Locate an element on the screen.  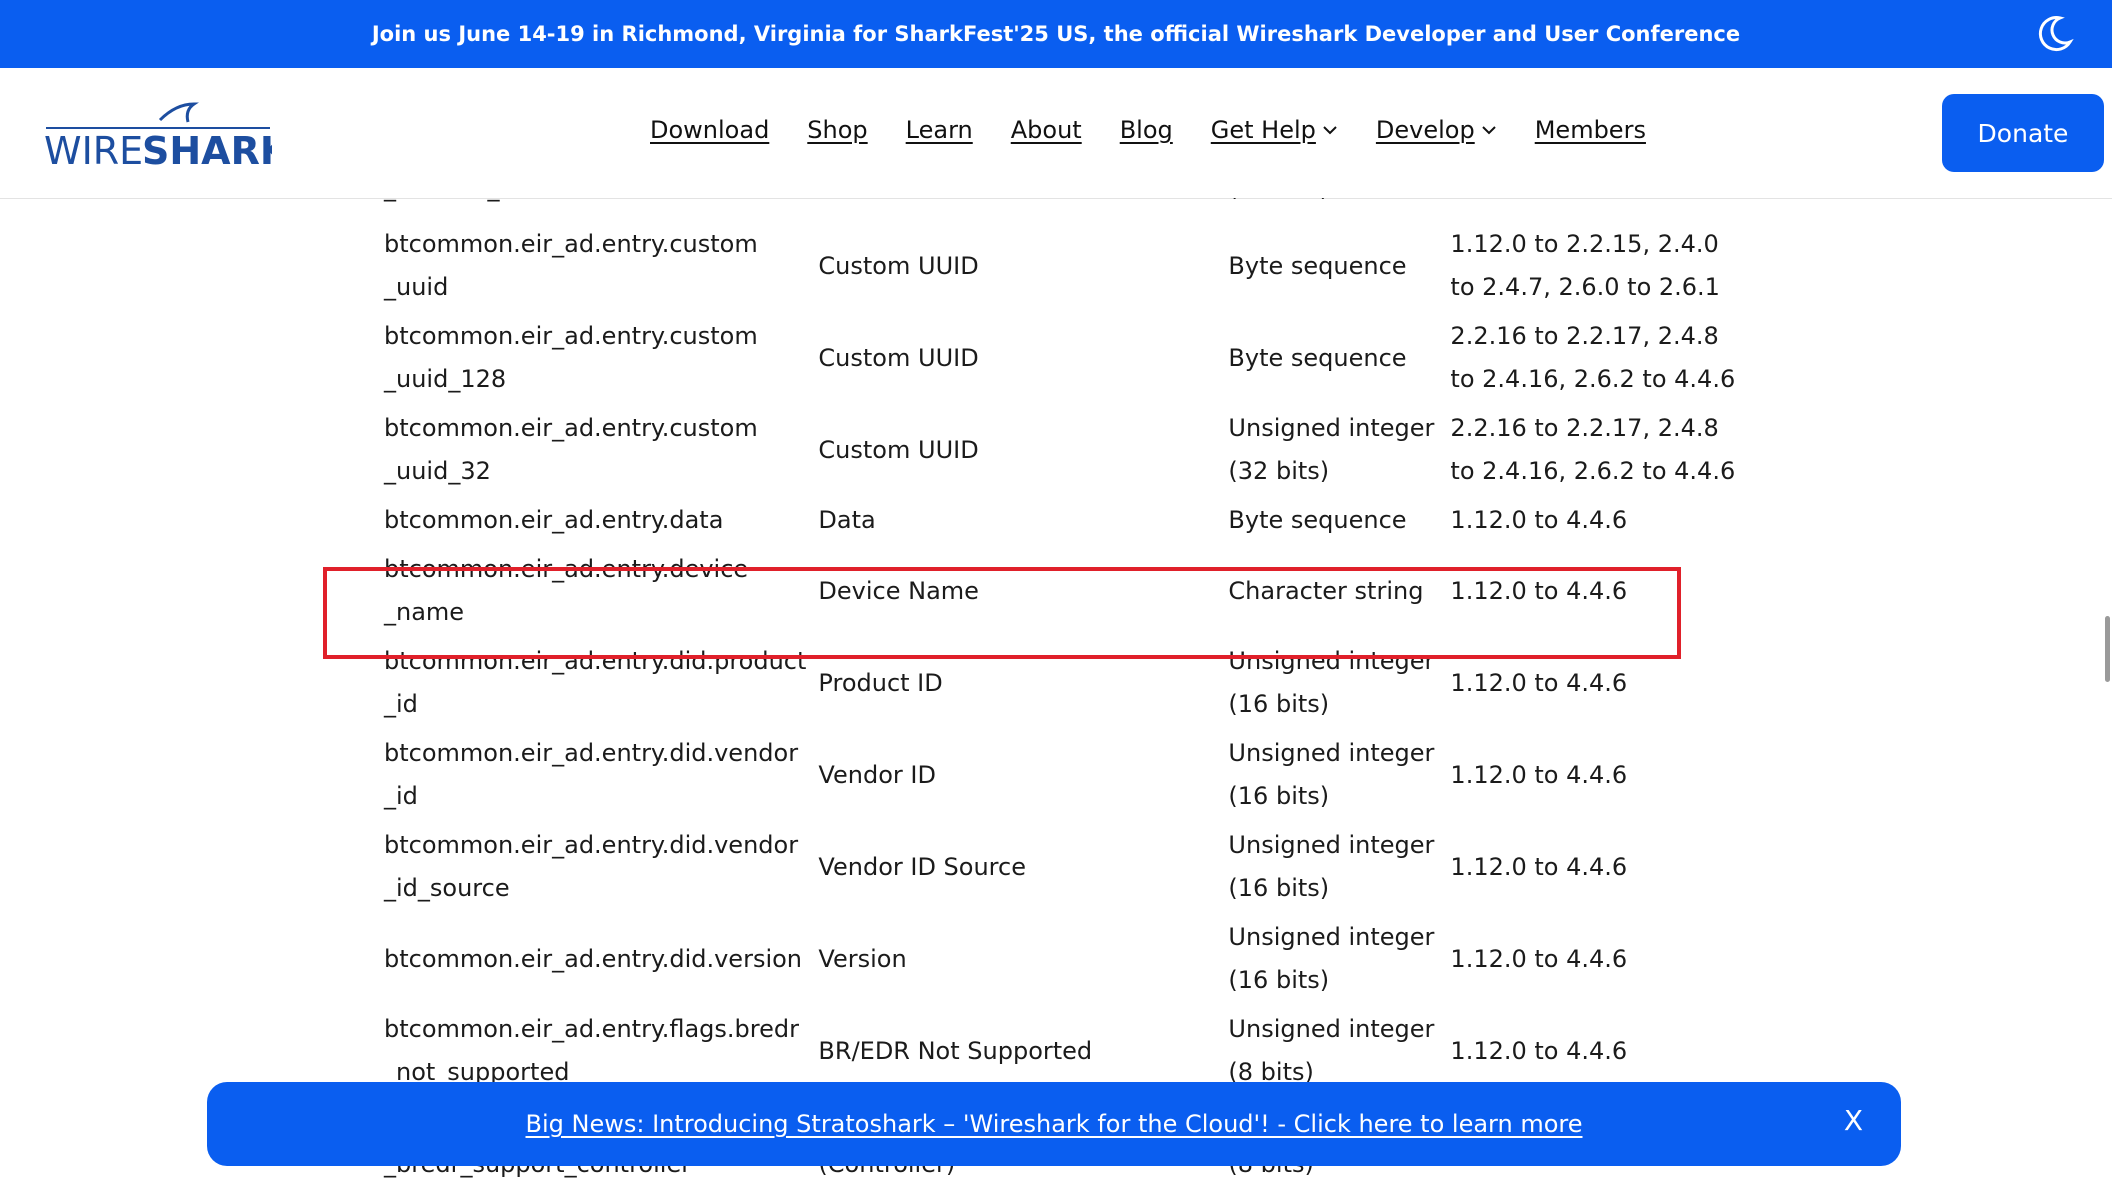
field-name-cell: btcommon.eir_ad.entry.custom _uuid_128 is located at coordinates (571, 357).